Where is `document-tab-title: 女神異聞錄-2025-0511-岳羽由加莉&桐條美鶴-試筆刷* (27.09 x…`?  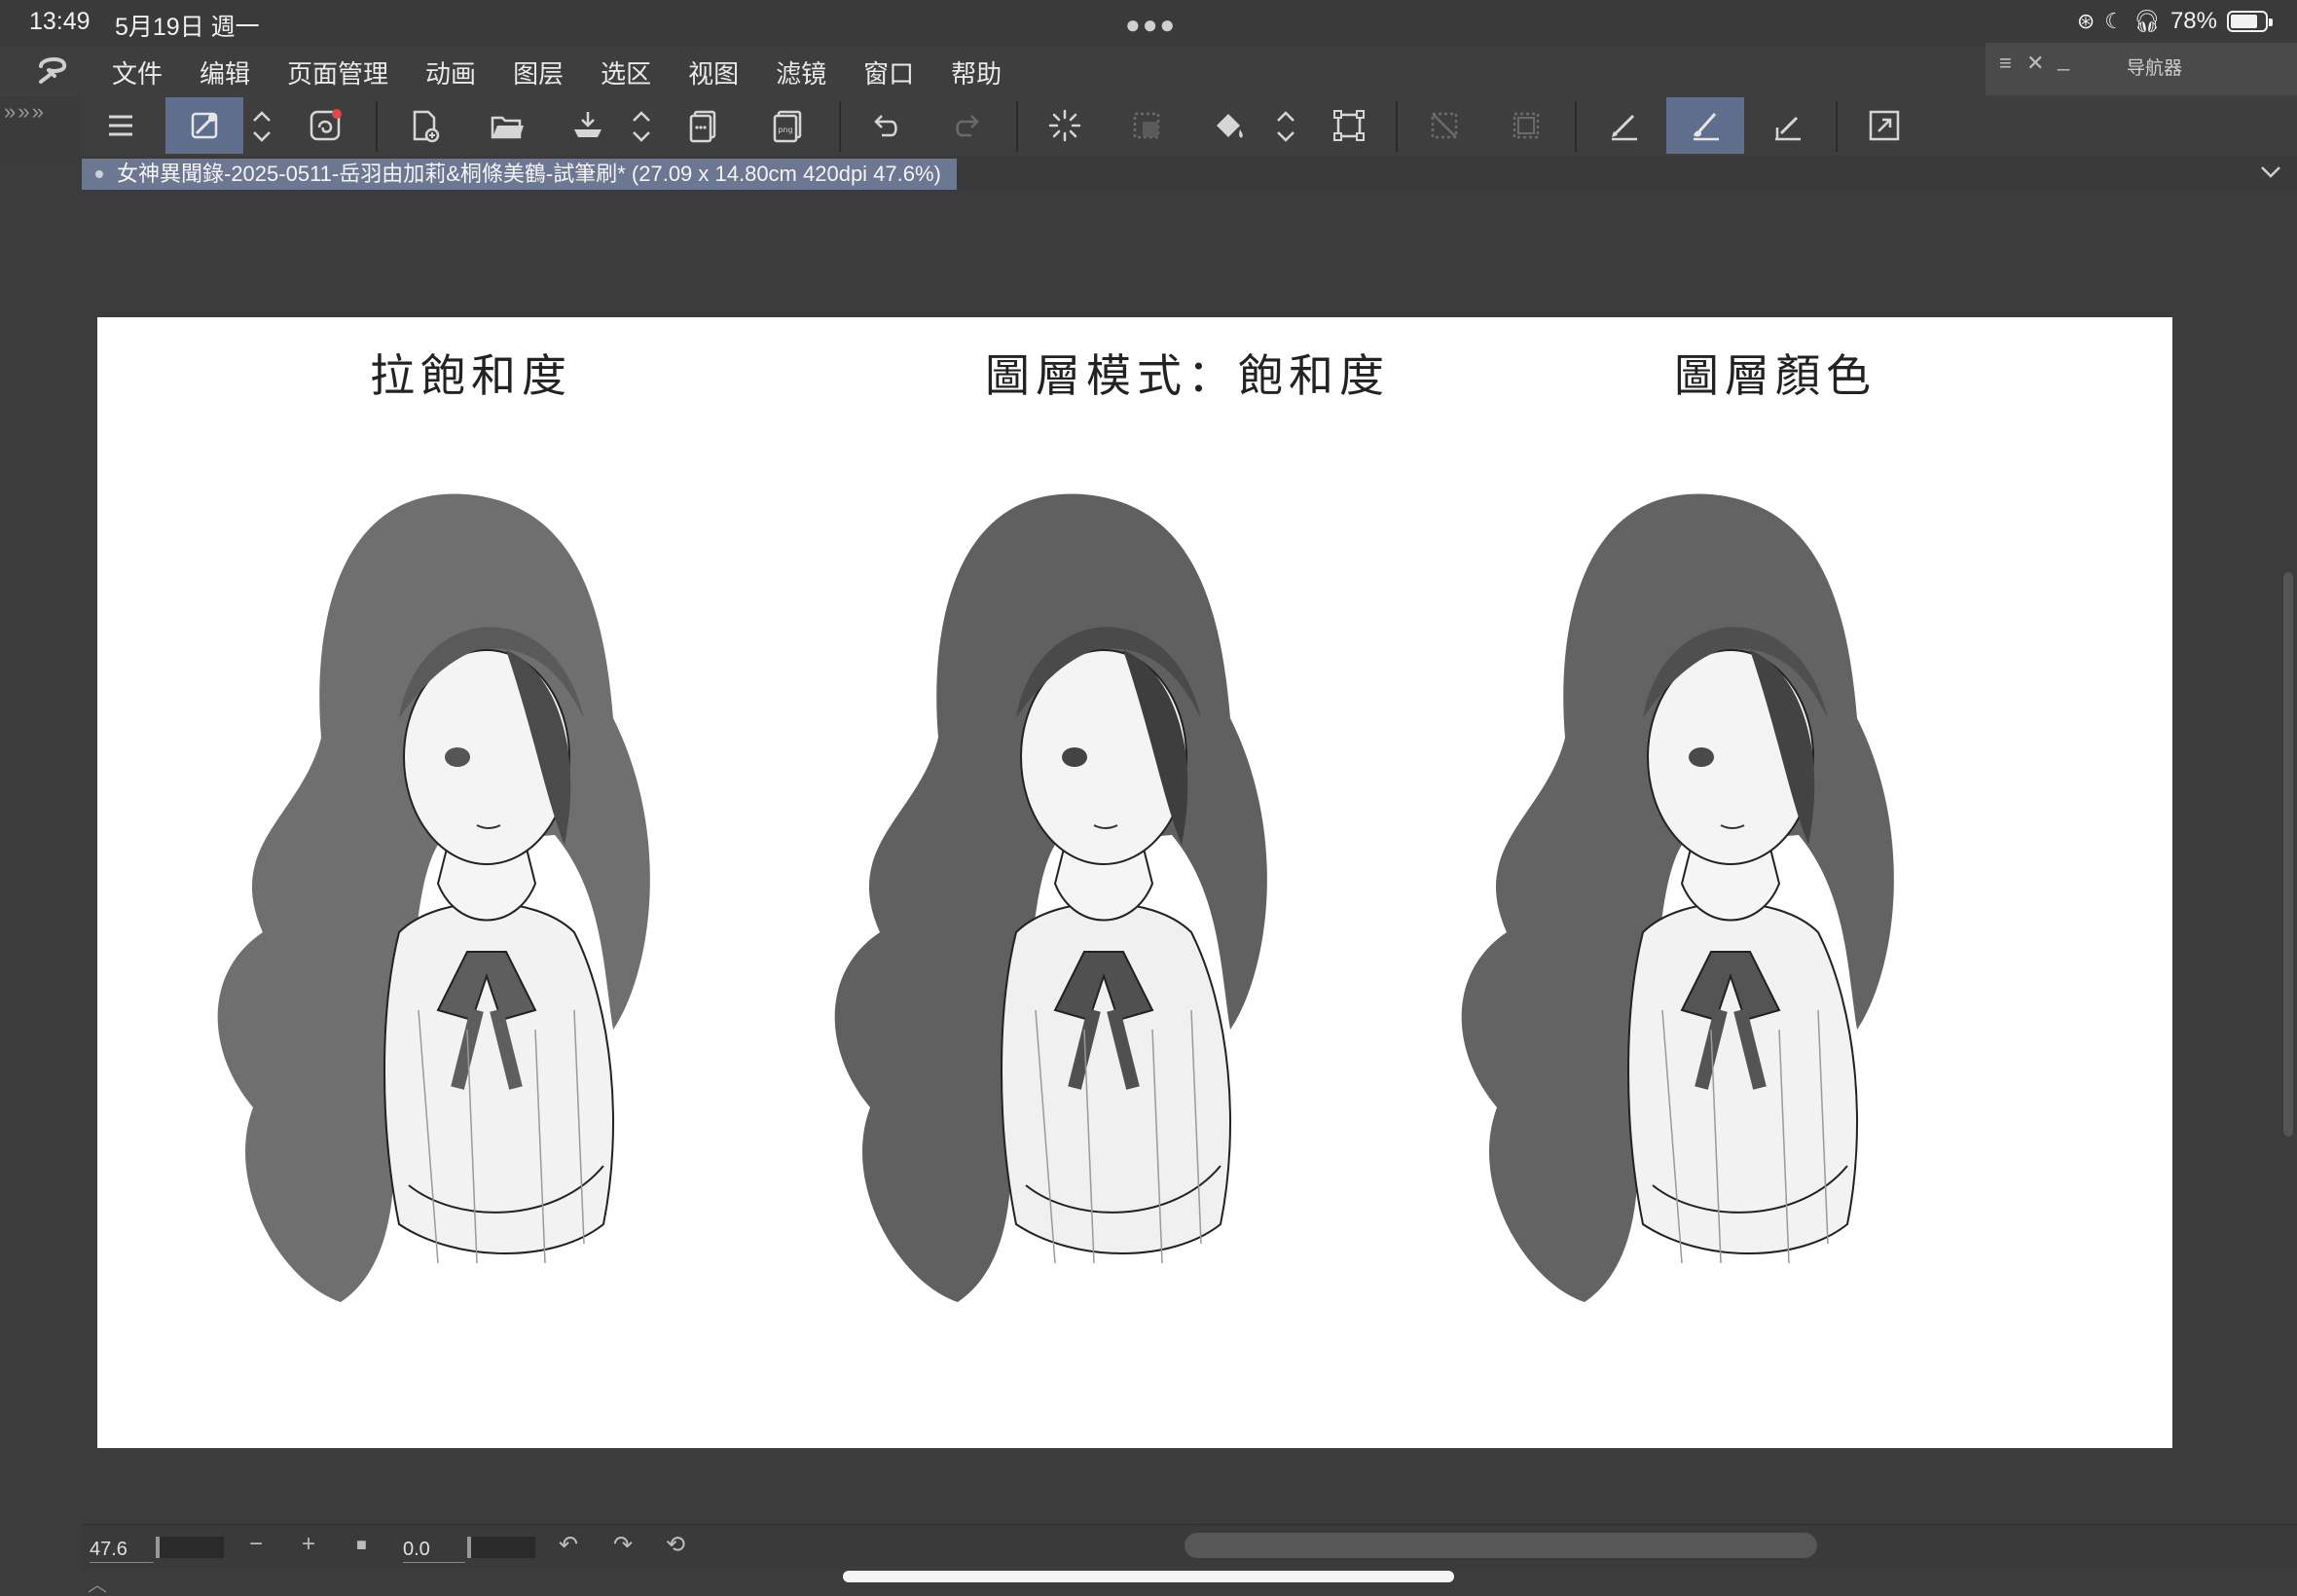 document-tab-title: 女神異聞錄-2025-0511-岳羽由加莉&桐條美鶴-試筆刷* (27.09 x… is located at coordinates (529, 174).